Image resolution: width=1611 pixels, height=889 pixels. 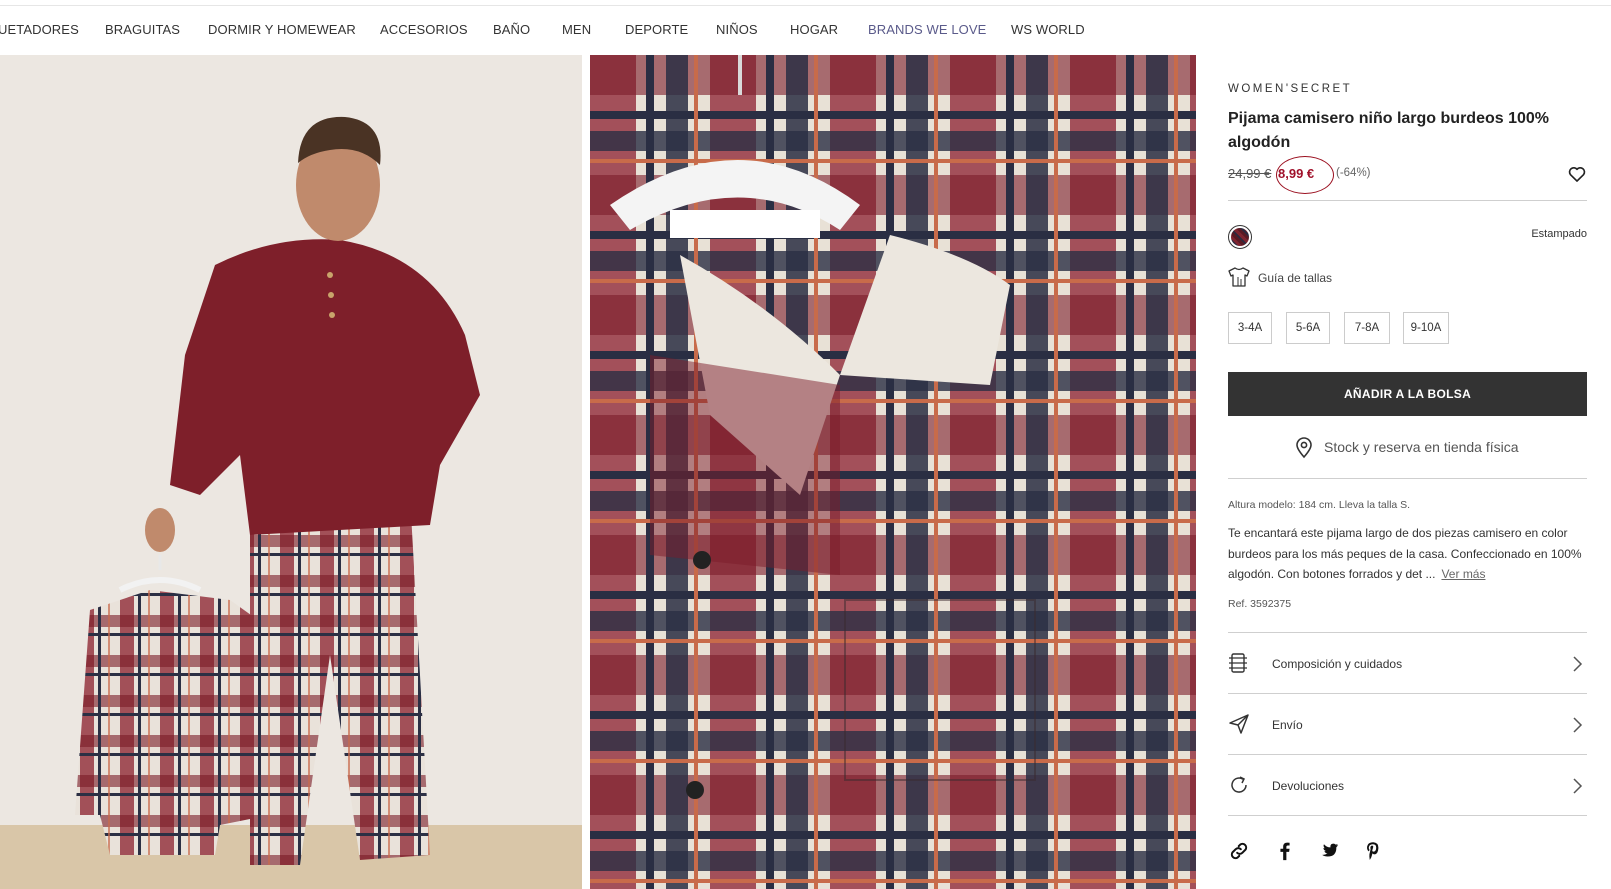 I want to click on care-label-icon, so click(x=1238, y=663).